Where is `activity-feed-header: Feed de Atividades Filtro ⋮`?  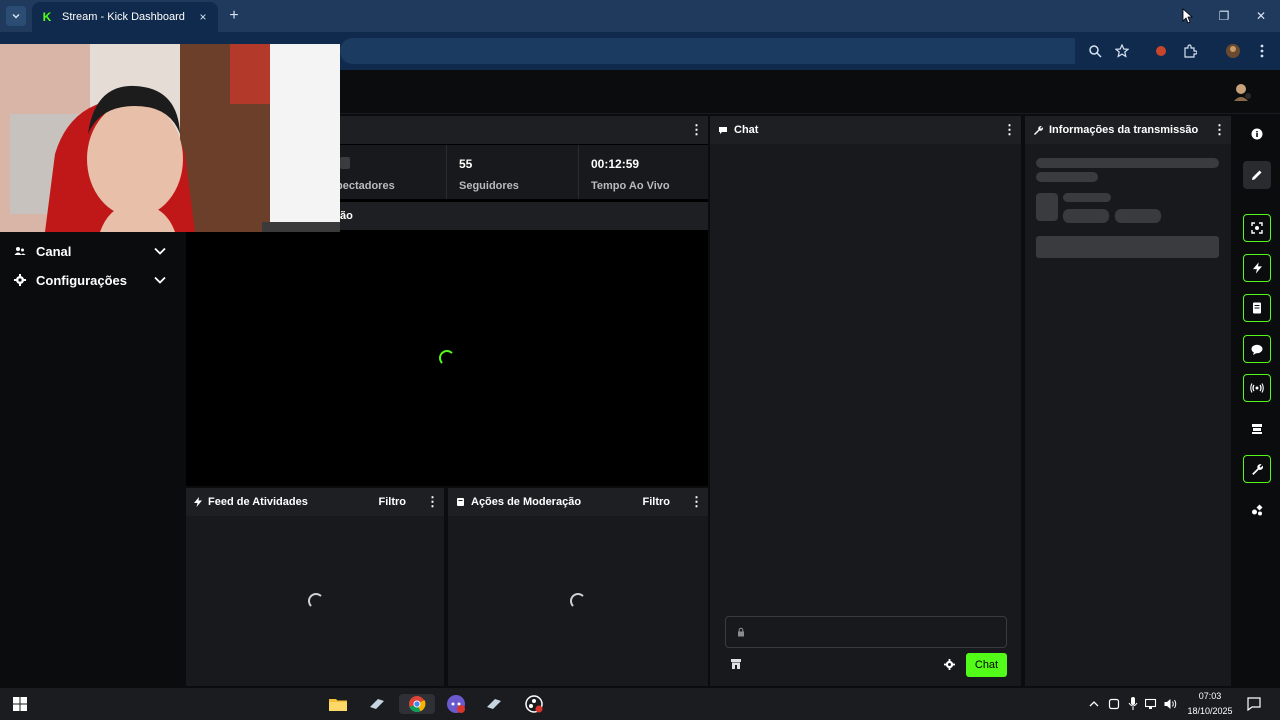
activity-feed-header: Feed de Atividades Filtro ⋮ is located at coordinates (315, 502).